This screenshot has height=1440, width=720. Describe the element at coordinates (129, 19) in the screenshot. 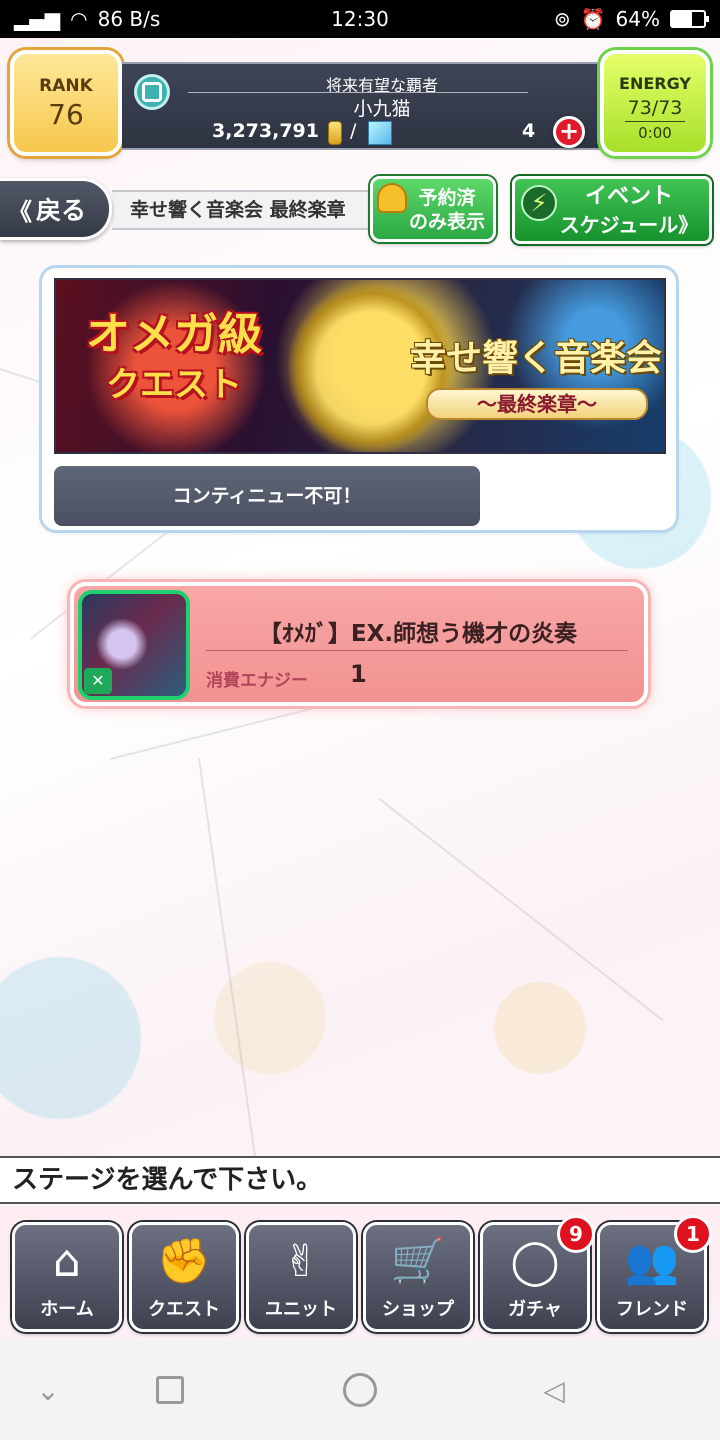

I see `network-speed: 86 B/s` at that location.